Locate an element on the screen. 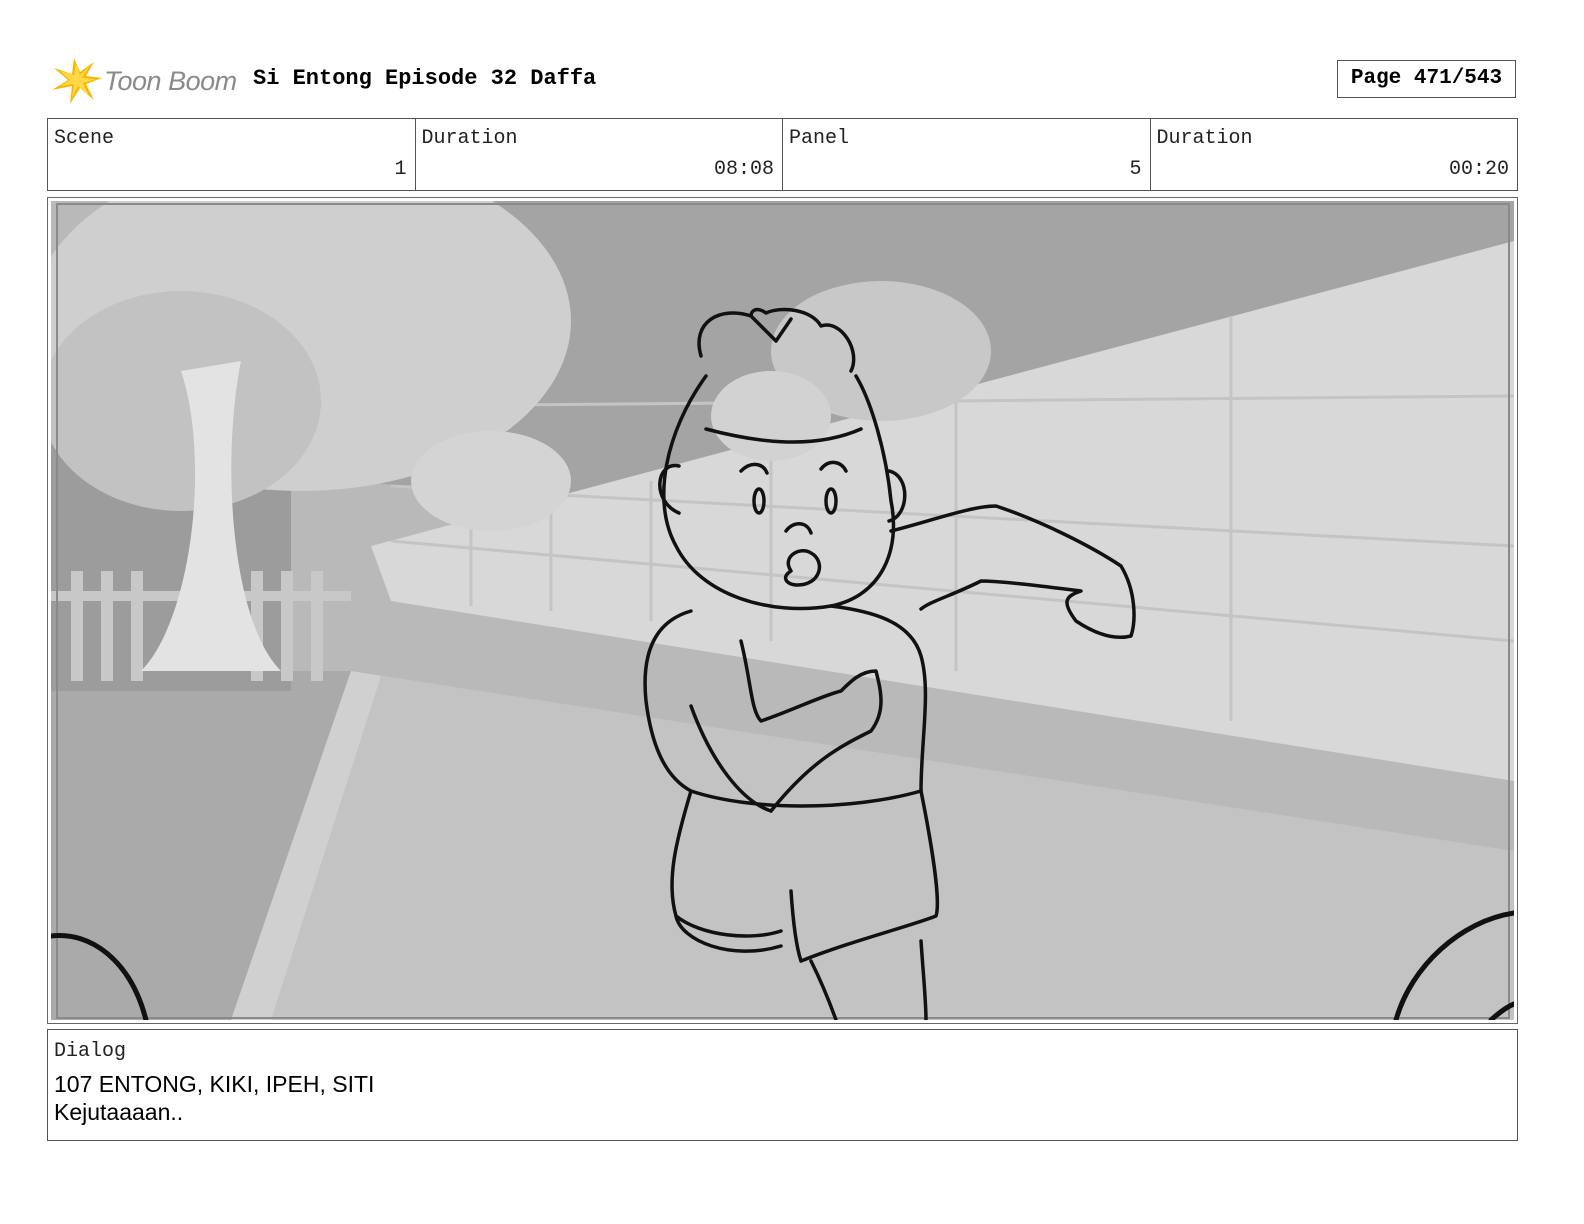 The height and width of the screenshot is (1224, 1584). scene-duration-value: 08:08 is located at coordinates (743, 169).